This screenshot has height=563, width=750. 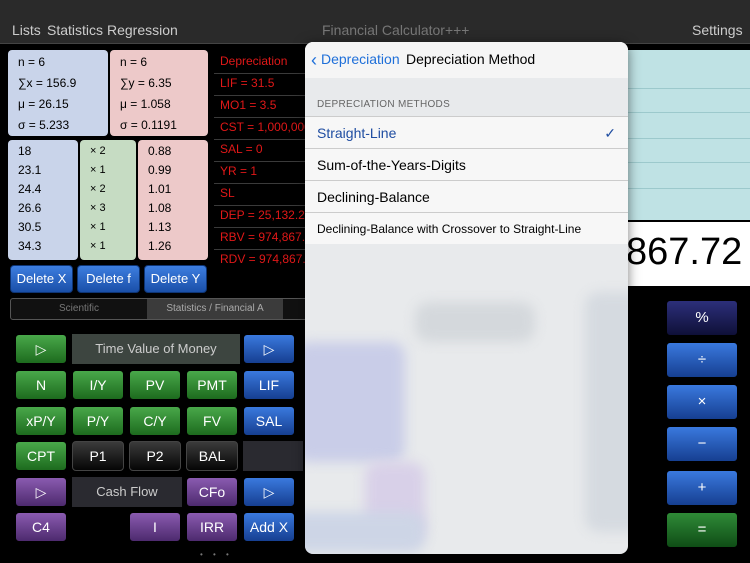 What do you see at coordinates (47, 83) in the screenshot?
I see `stat-sum-x: ∑x = 156.9` at bounding box center [47, 83].